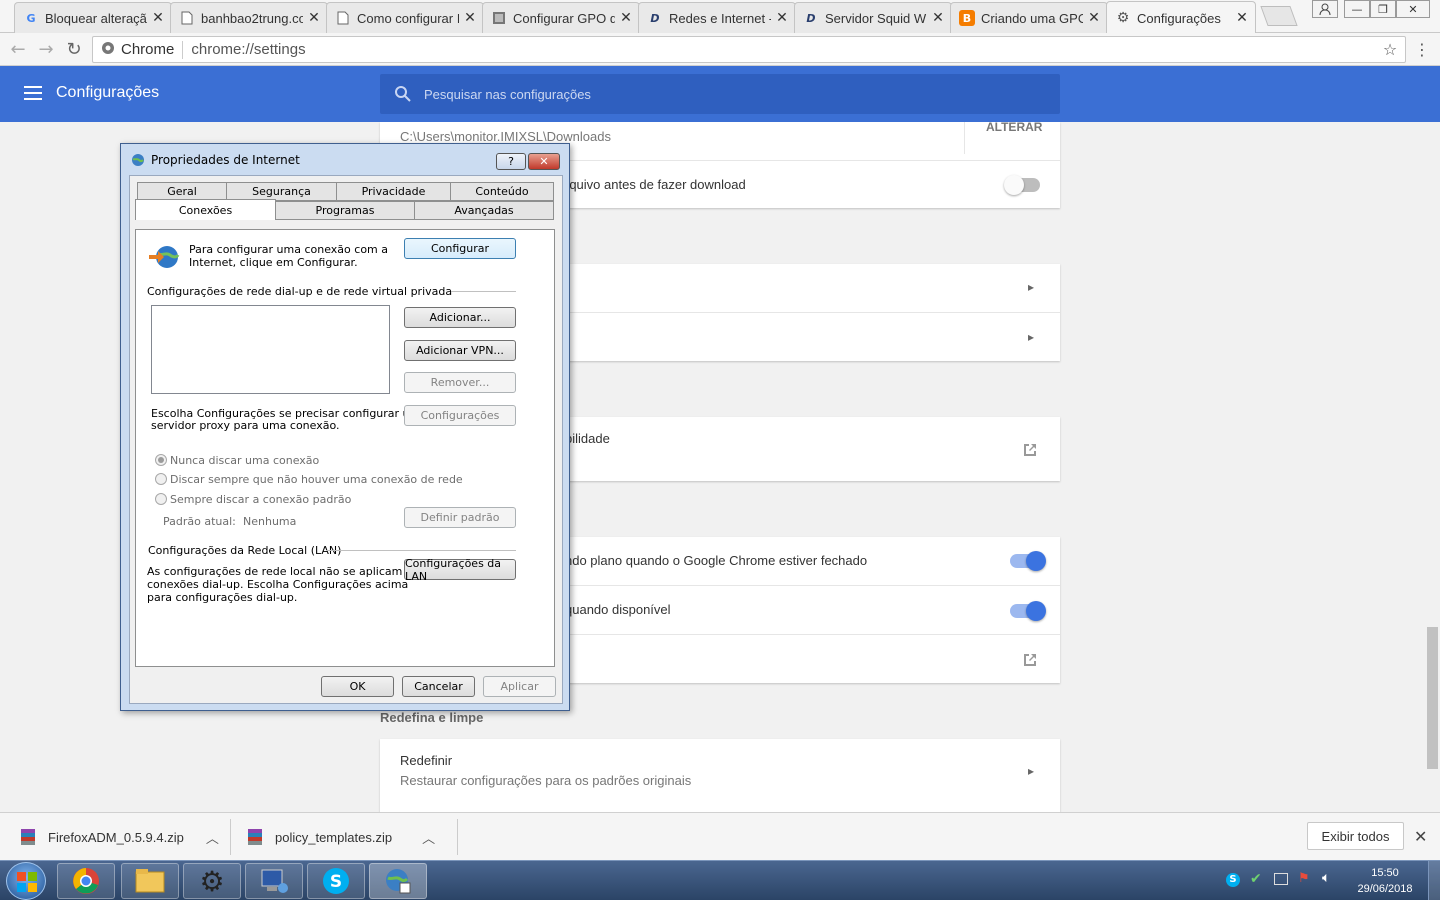 This screenshot has width=1440, height=900. I want to click on search-input, so click(734, 94).